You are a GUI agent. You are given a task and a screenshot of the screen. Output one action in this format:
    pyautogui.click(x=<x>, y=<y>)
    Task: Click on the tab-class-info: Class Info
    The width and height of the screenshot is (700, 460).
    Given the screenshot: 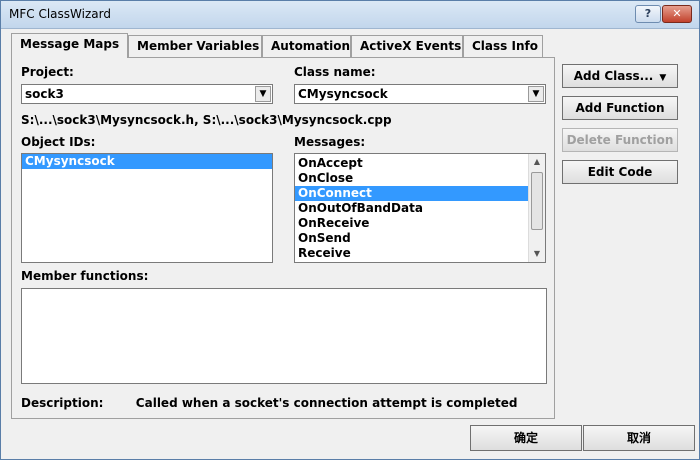 What is the action you would take?
    pyautogui.click(x=503, y=46)
    